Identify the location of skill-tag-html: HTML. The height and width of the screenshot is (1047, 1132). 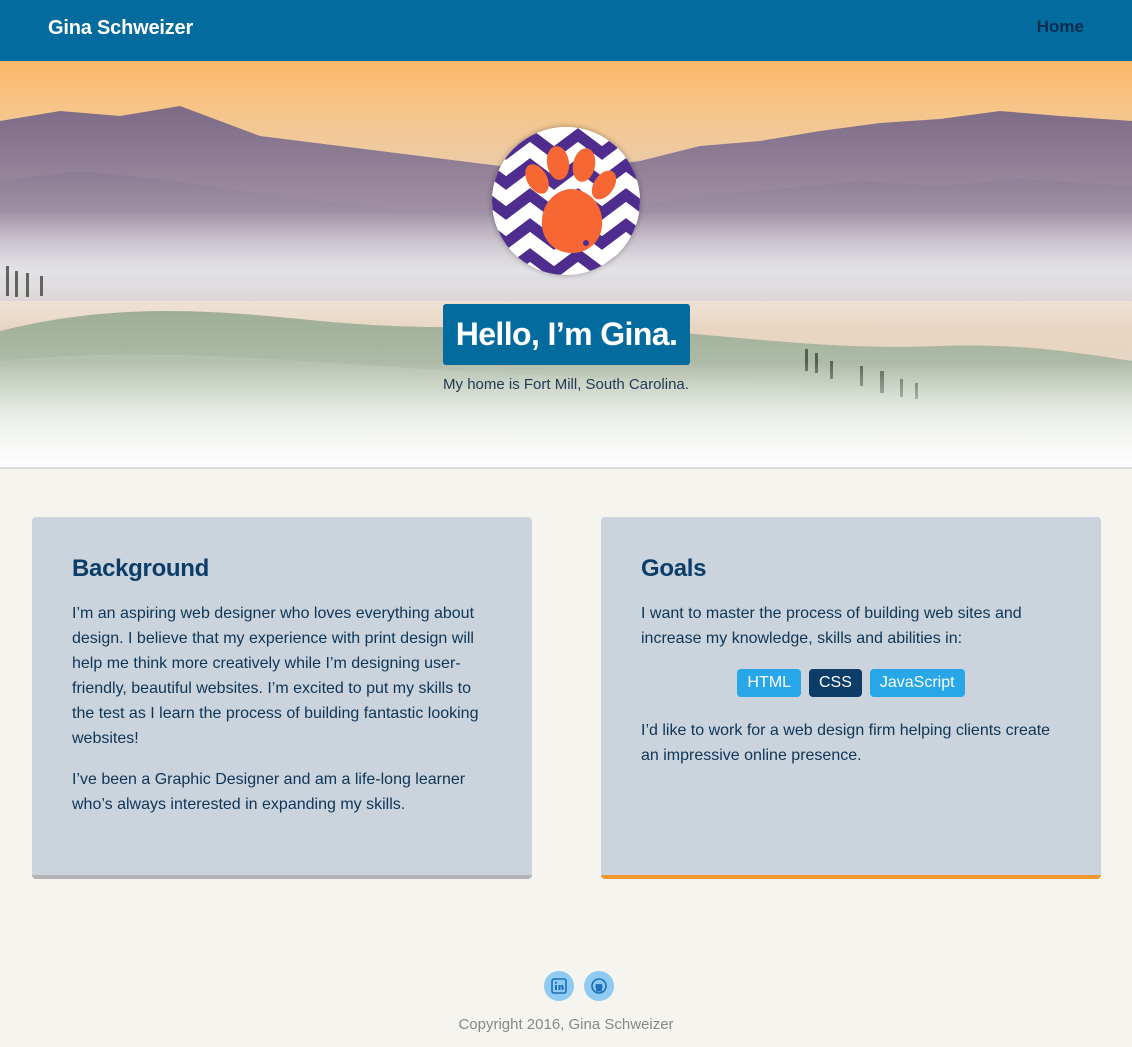
(769, 683).